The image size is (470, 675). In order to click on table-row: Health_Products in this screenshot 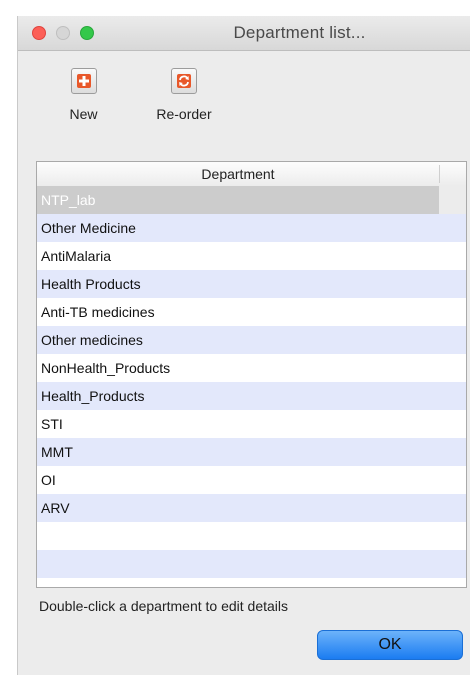, I will do `click(251, 396)`.